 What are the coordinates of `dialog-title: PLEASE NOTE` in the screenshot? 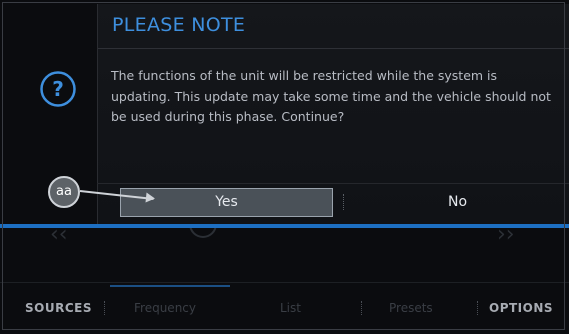 It's located at (179, 25).